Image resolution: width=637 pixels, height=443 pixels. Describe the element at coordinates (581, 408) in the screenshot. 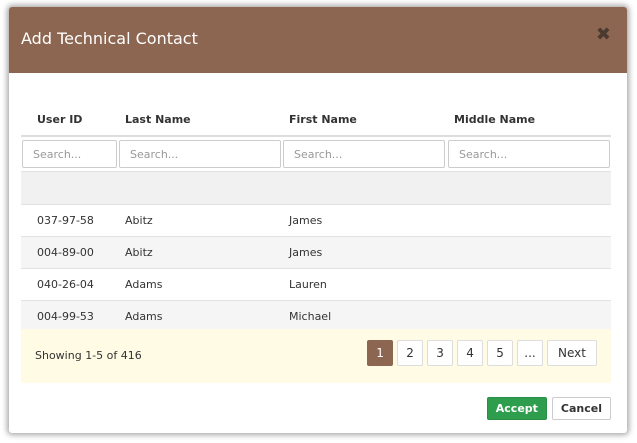

I see `cancel-button: Cancel` at that location.